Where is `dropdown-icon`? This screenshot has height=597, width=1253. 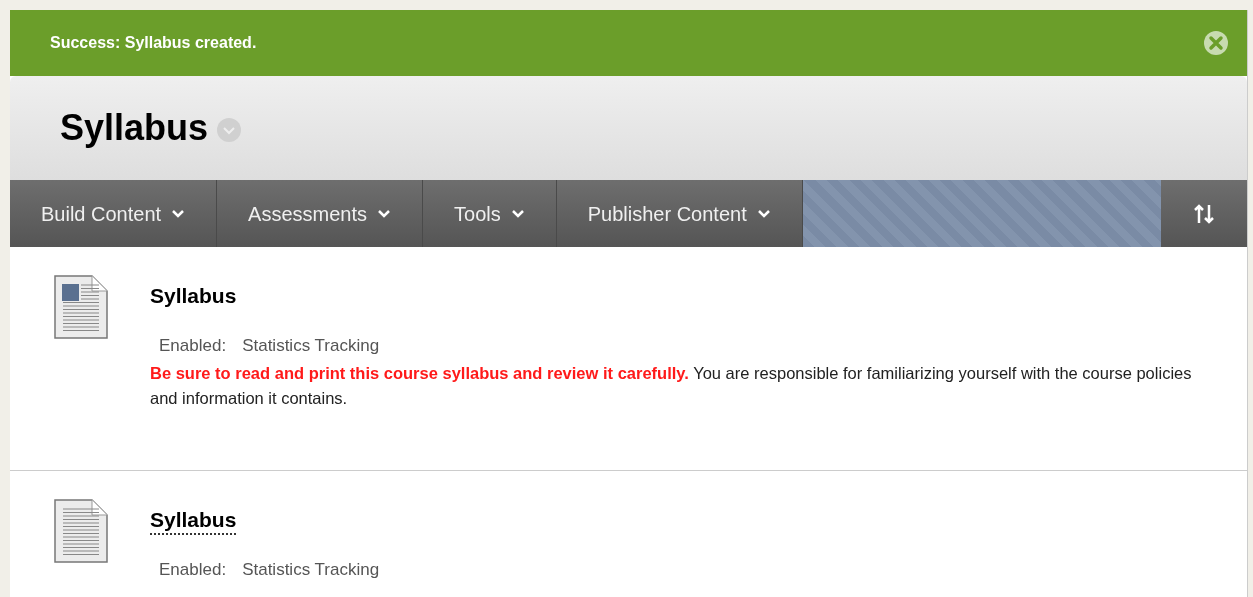 dropdown-icon is located at coordinates (229, 130).